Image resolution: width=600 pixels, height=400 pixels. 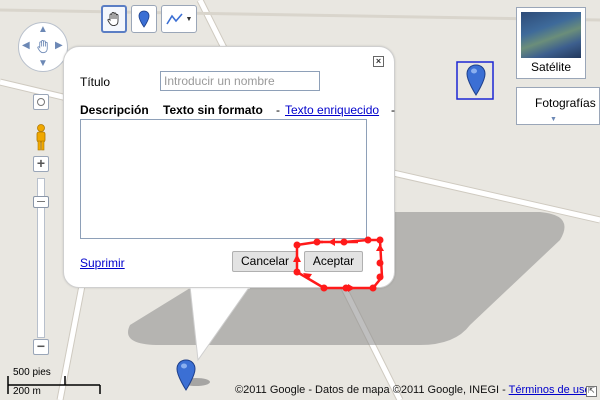 What do you see at coordinates (332, 110) in the screenshot?
I see `rich-text-link: Texto enriquecido` at bounding box center [332, 110].